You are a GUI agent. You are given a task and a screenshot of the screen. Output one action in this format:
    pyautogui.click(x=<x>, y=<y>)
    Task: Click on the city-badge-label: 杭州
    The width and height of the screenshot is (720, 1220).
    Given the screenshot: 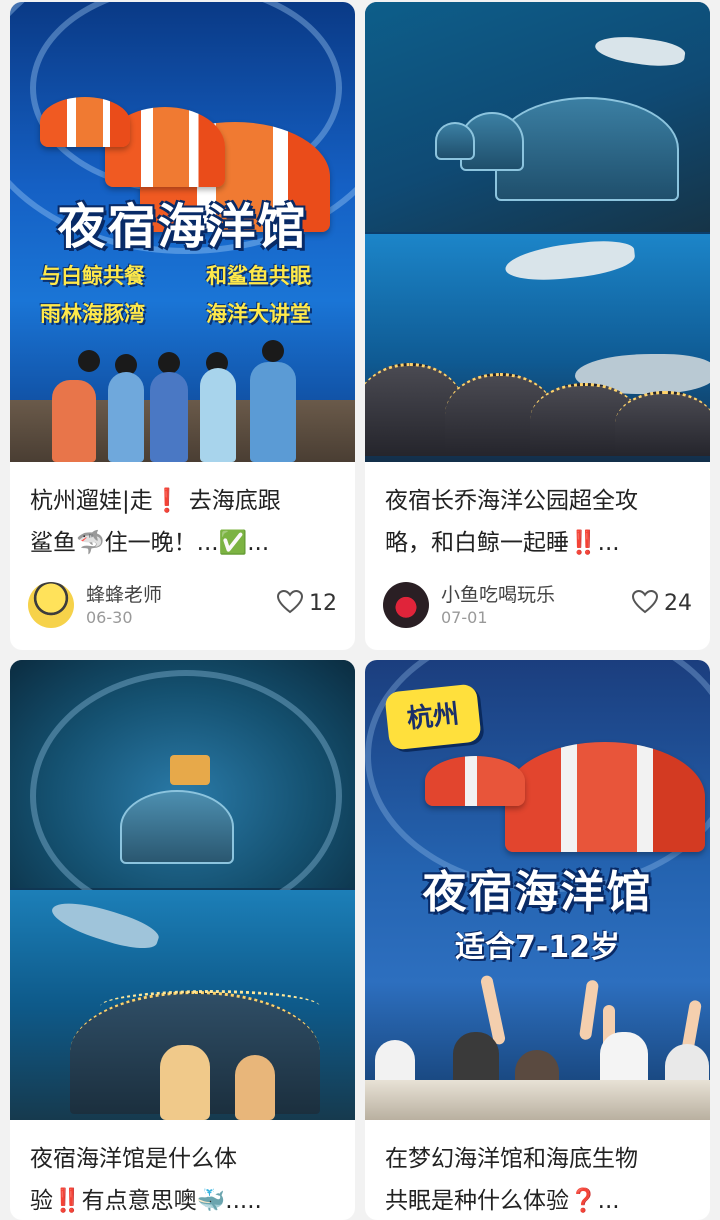 What is the action you would take?
    pyautogui.click(x=433, y=717)
    